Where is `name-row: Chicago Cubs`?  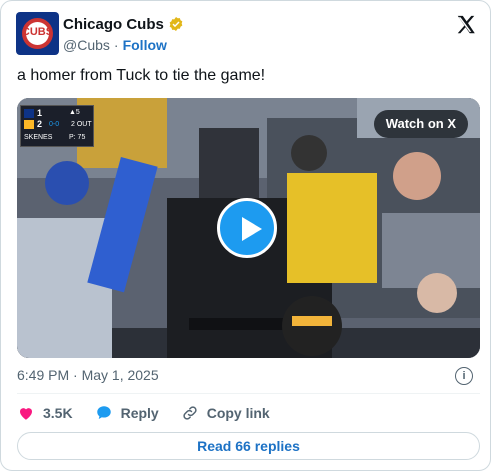
name-row: Chicago Cubs is located at coordinates (123, 24).